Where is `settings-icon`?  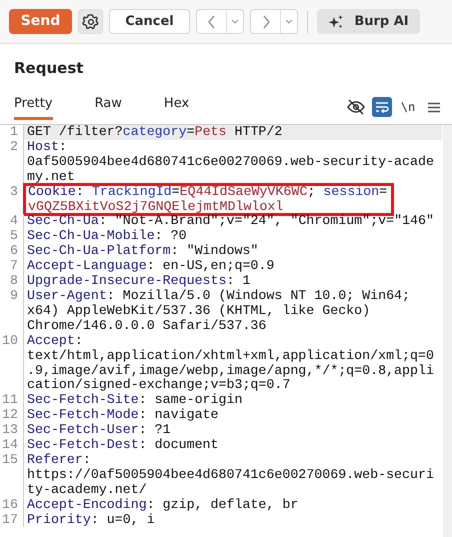
settings-icon is located at coordinates (91, 21).